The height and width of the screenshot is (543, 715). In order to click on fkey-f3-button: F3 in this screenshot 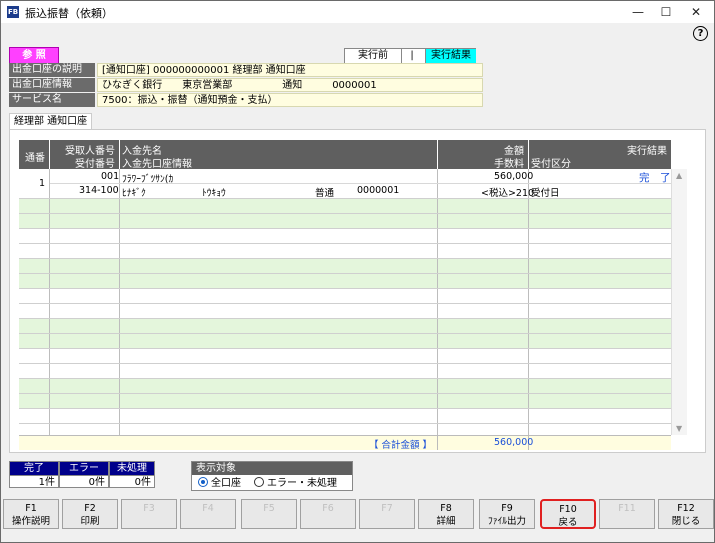, I will do `click(149, 514)`.